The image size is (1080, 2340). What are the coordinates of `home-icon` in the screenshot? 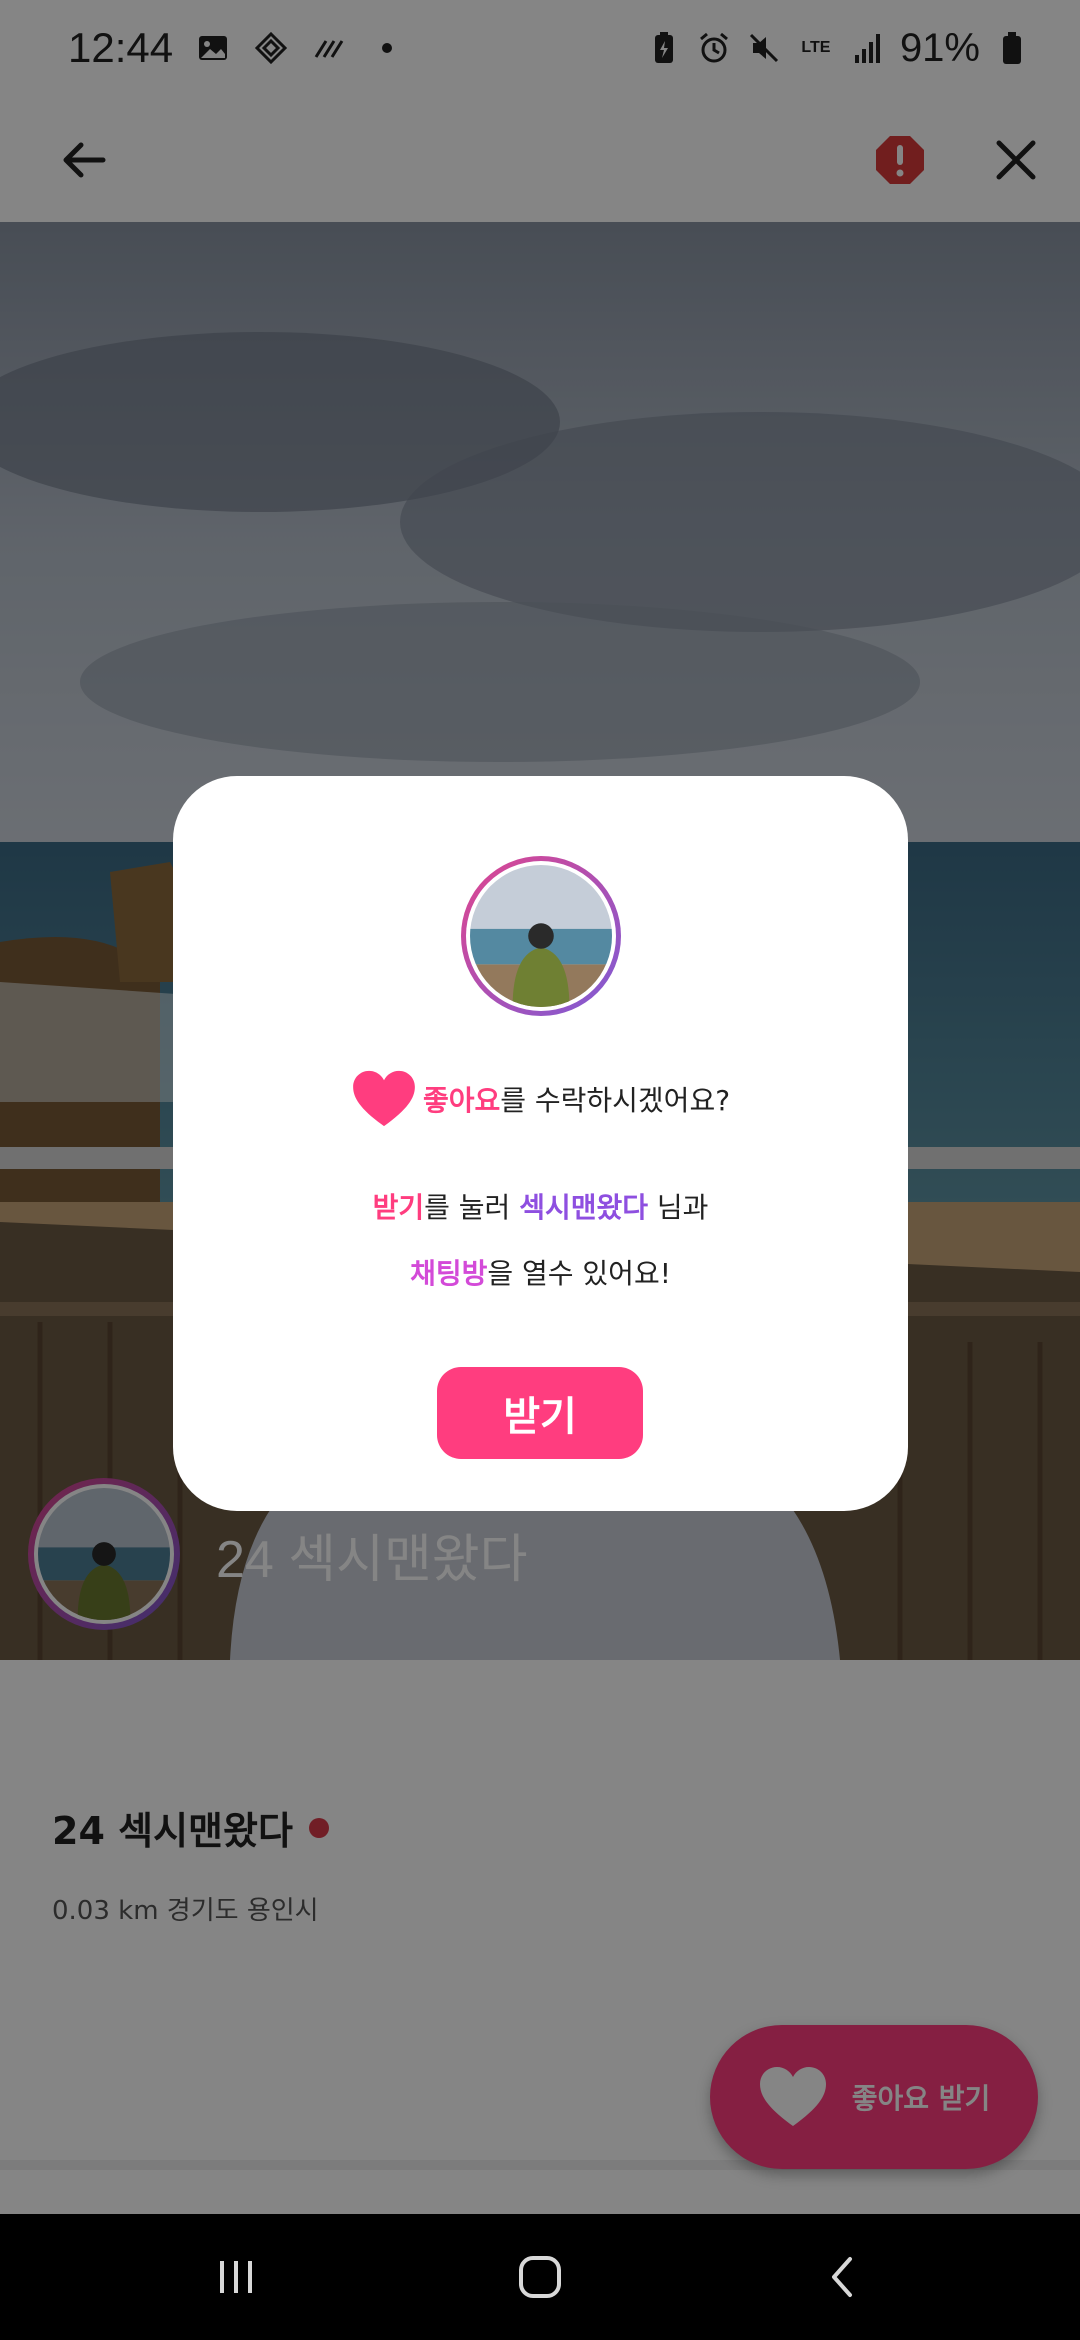 It's located at (540, 2277).